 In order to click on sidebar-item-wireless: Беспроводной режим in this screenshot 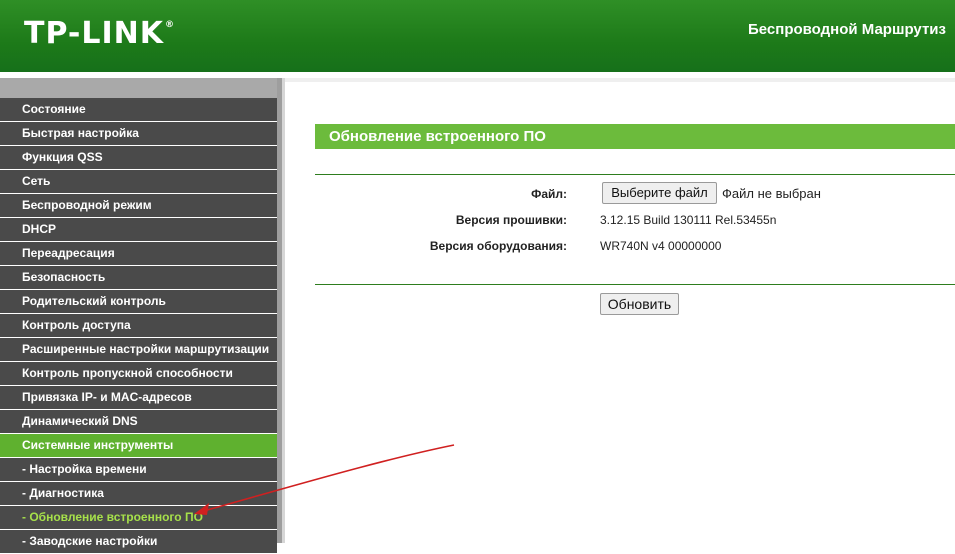, I will do `click(138, 205)`.